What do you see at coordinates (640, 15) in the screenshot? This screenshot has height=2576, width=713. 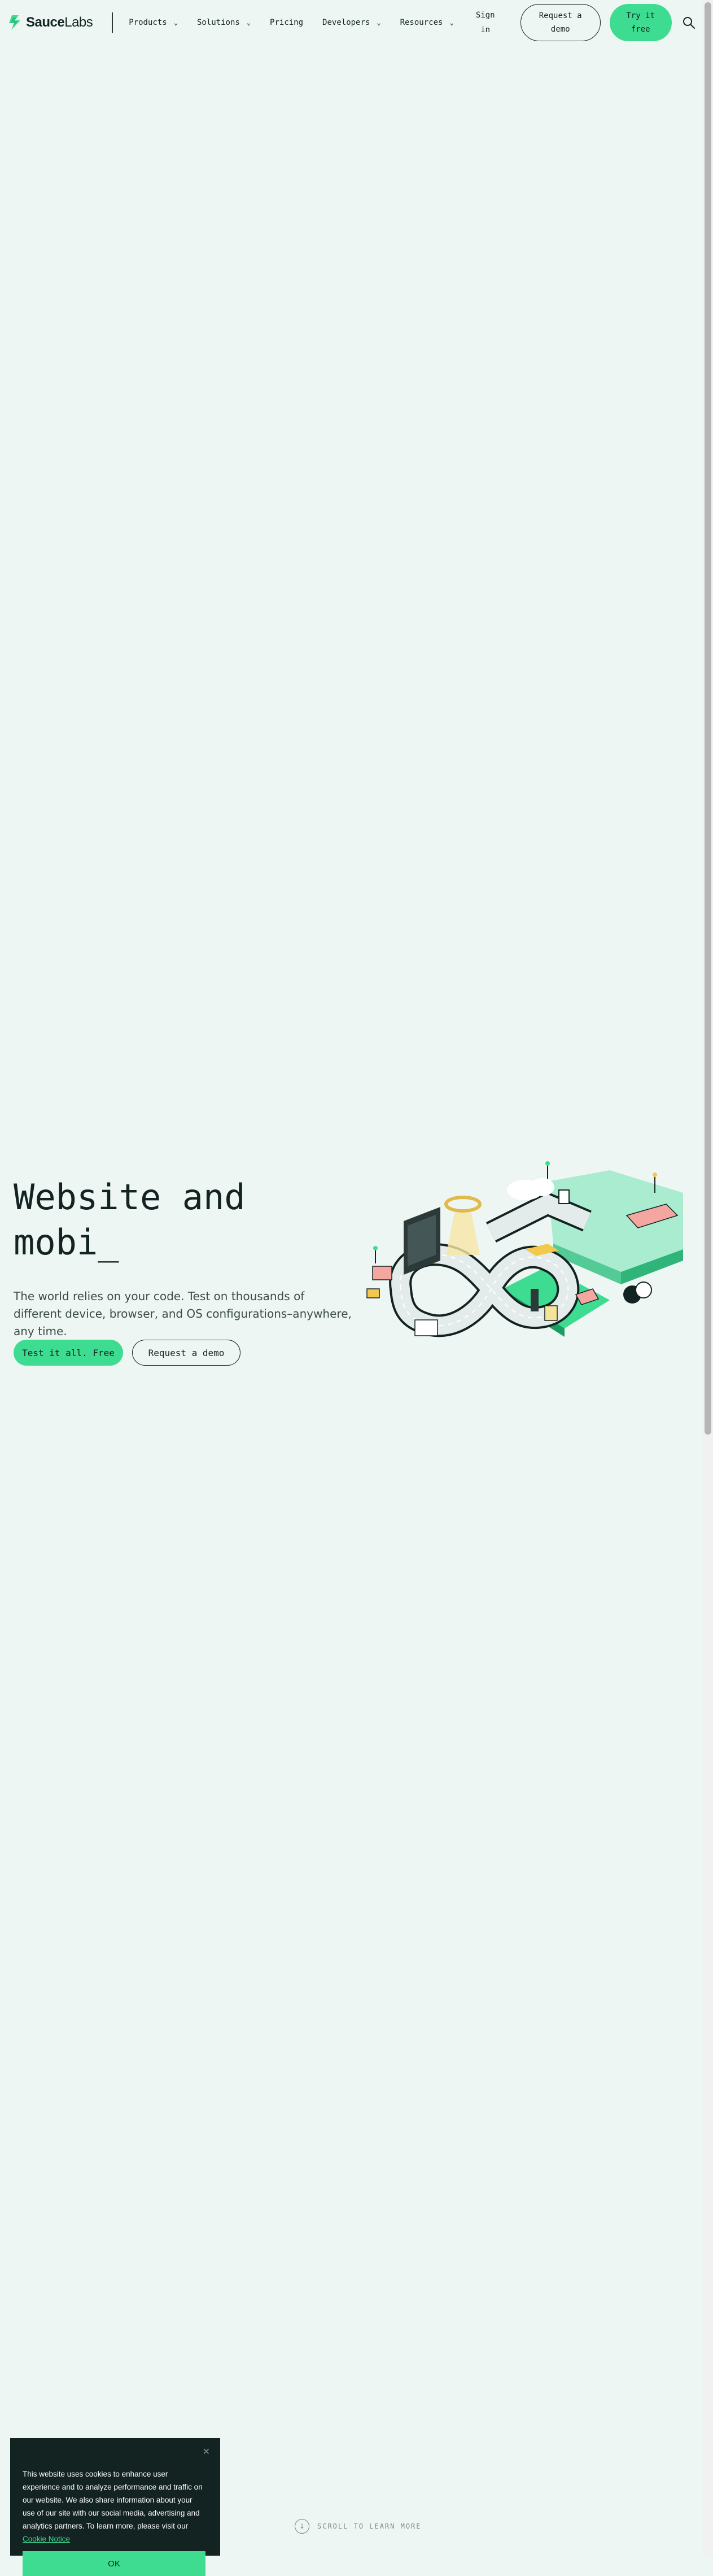 I see `try-free-label-line1: Try it` at bounding box center [640, 15].